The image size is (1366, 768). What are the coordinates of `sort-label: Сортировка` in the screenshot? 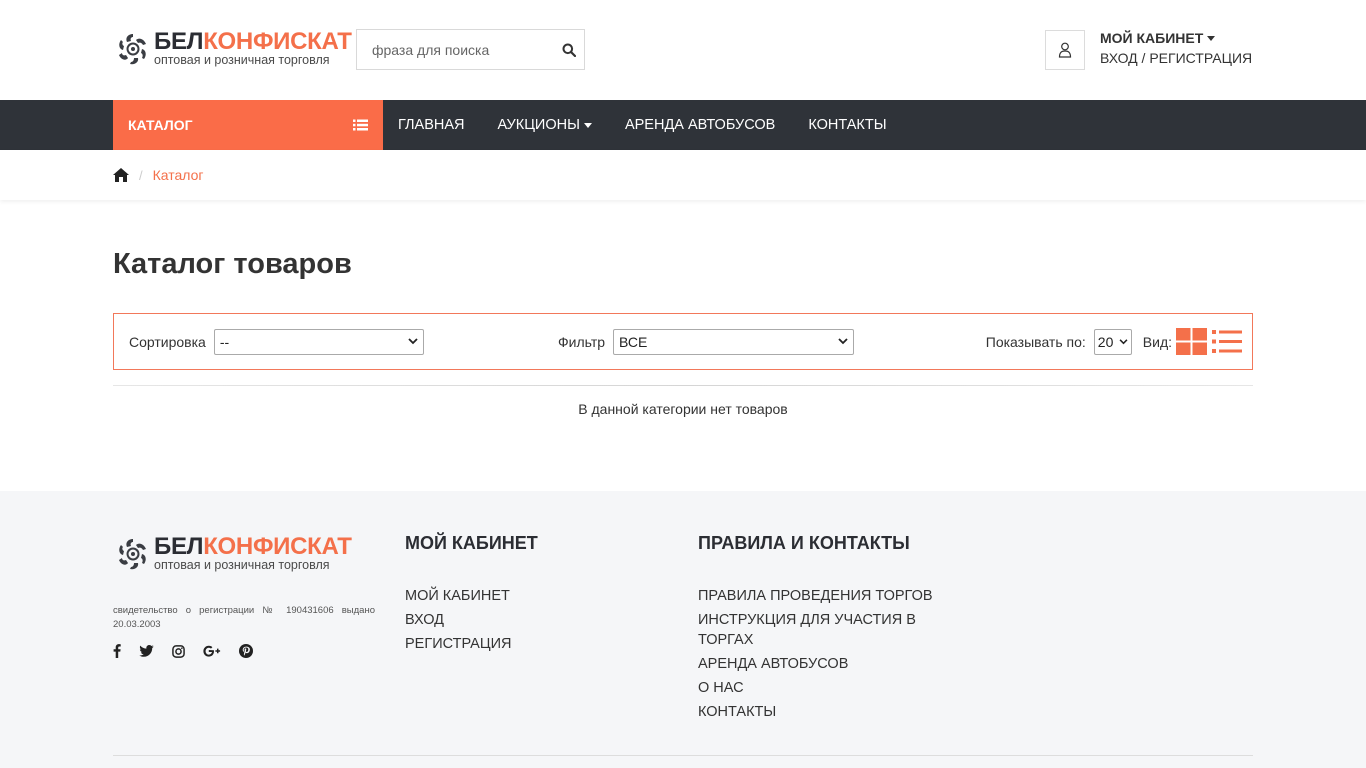 It's located at (167, 341).